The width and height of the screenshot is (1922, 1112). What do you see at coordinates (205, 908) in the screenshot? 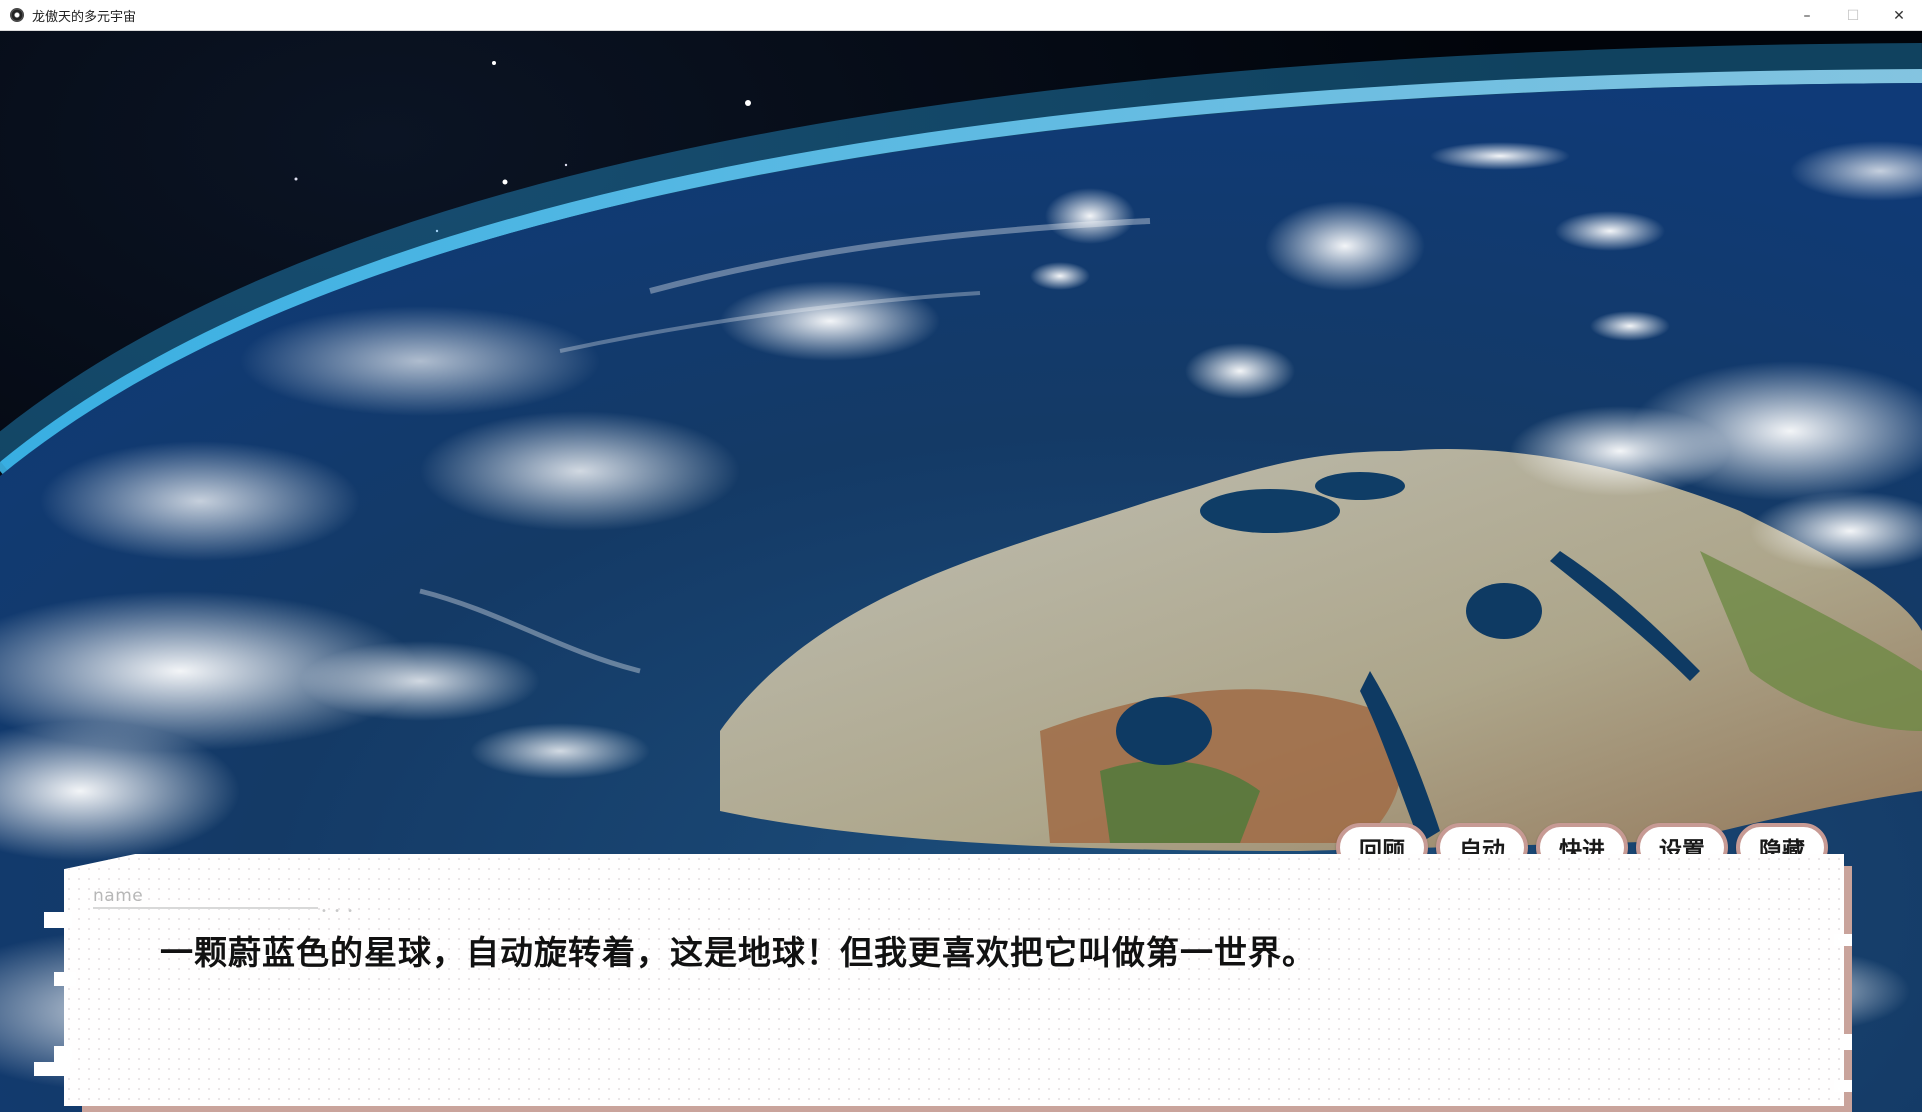
I see `name-underline` at bounding box center [205, 908].